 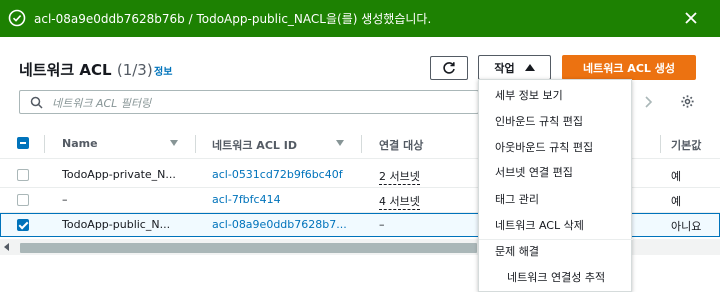 I want to click on create-network-acl-button: 네트워크 ACL 생성, so click(x=629, y=67).